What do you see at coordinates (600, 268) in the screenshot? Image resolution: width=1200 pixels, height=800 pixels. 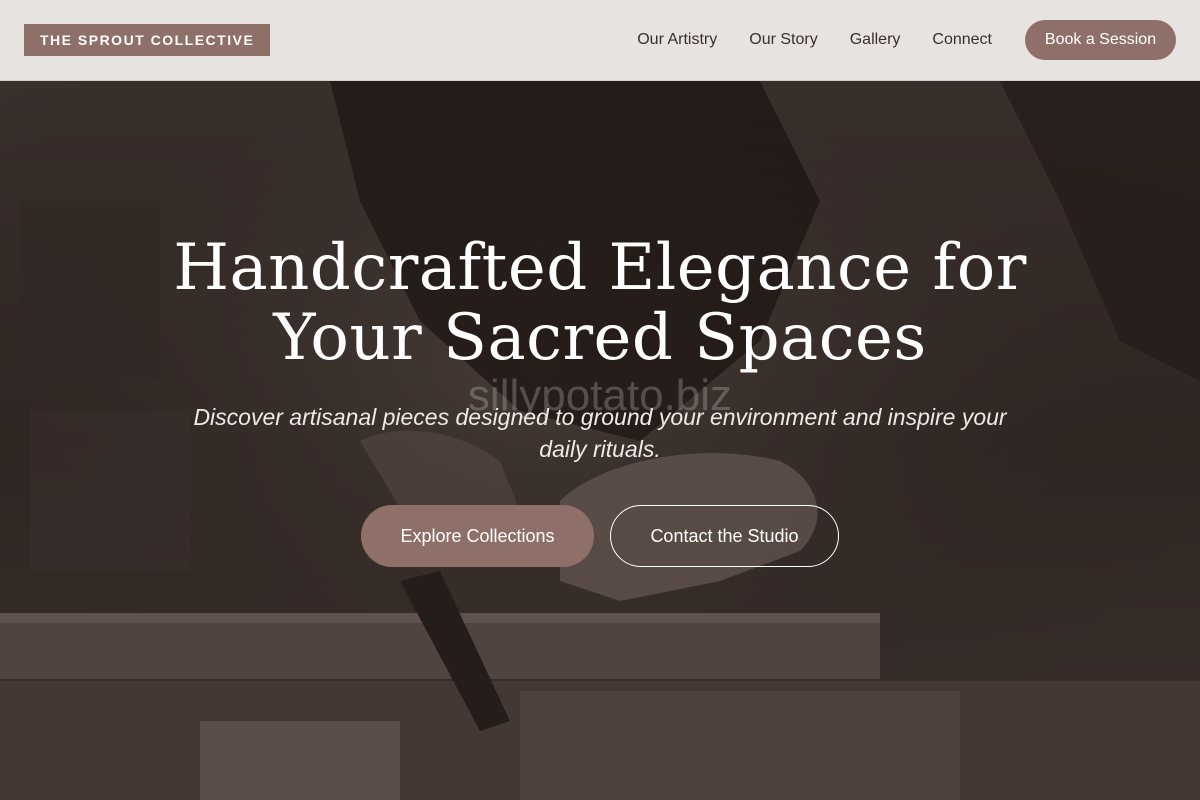 I see `hero-title-line1: Handcrafted Elegance for` at bounding box center [600, 268].